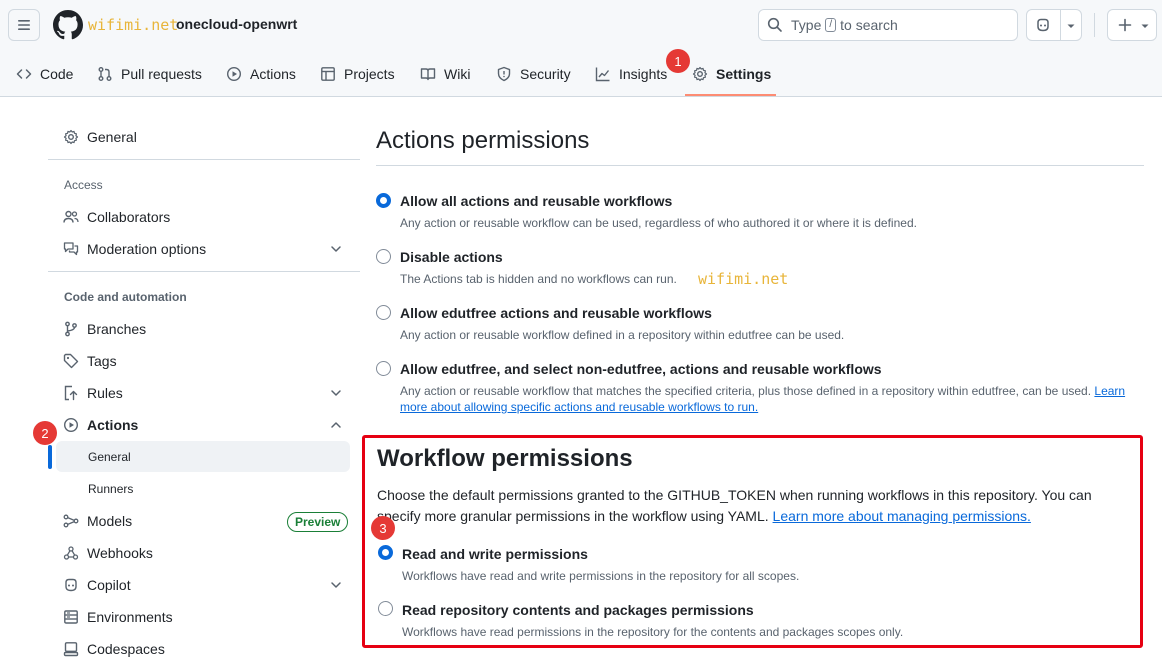 The image size is (1162, 657). I want to click on option-label: Read and write permissions, so click(495, 554).